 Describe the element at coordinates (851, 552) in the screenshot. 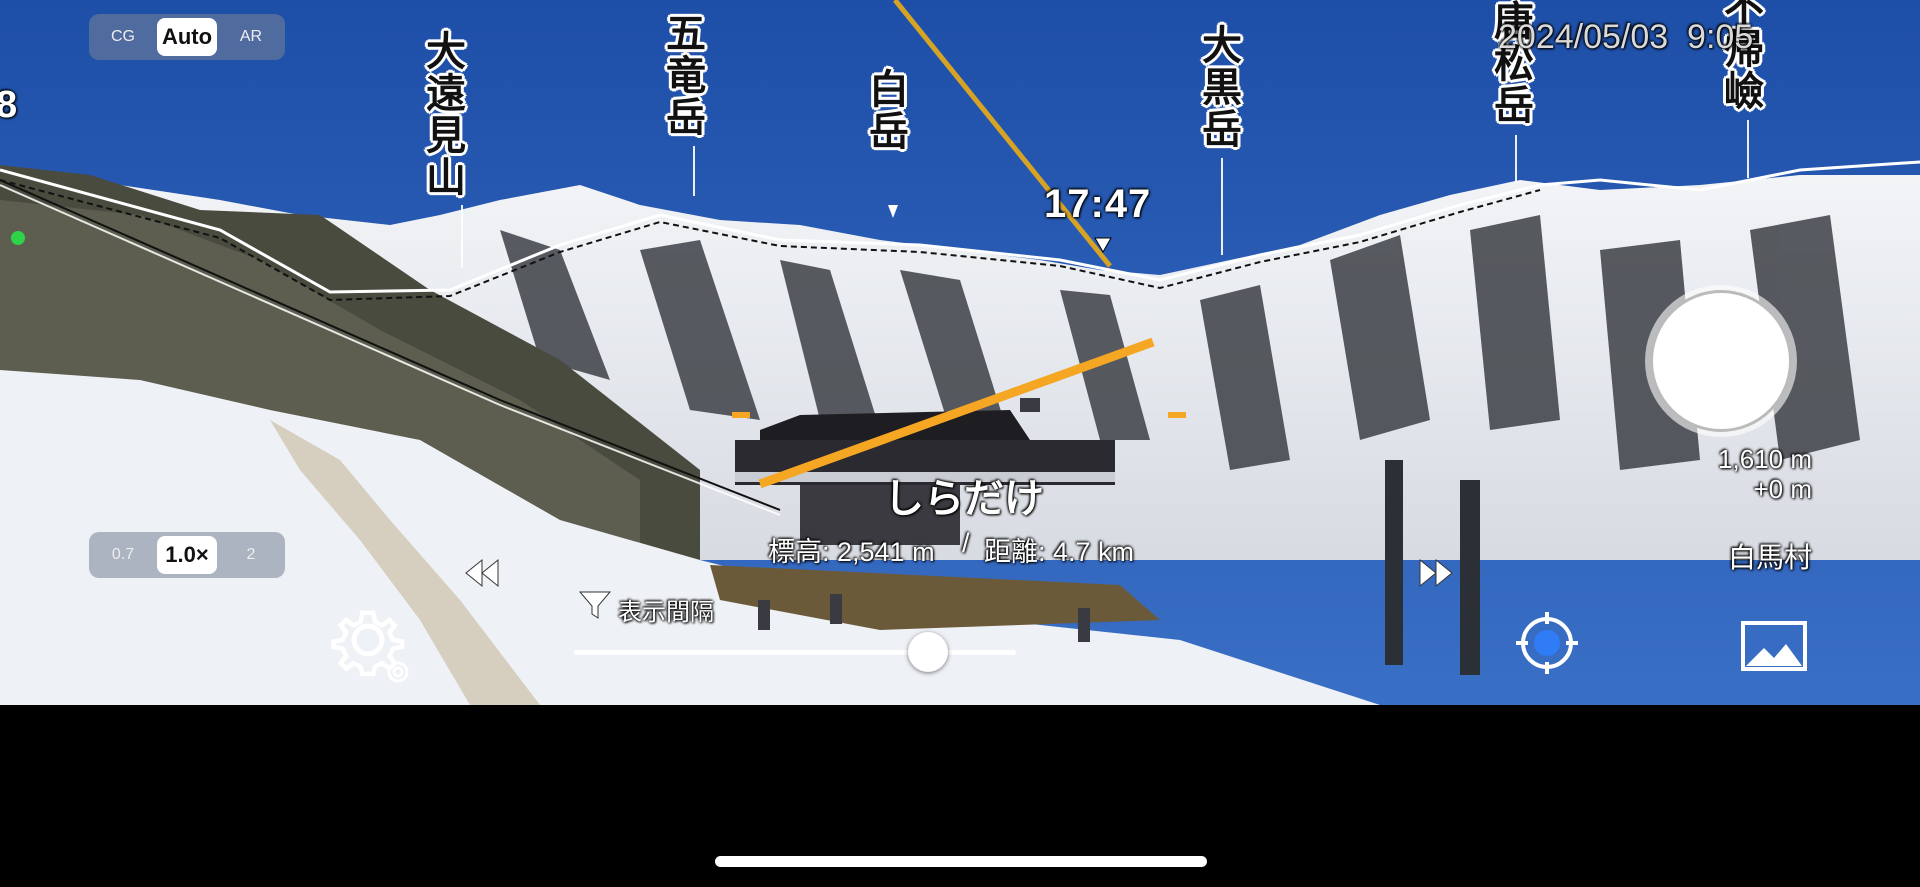

I see `target-elevation: 標高: 2,541 m` at that location.